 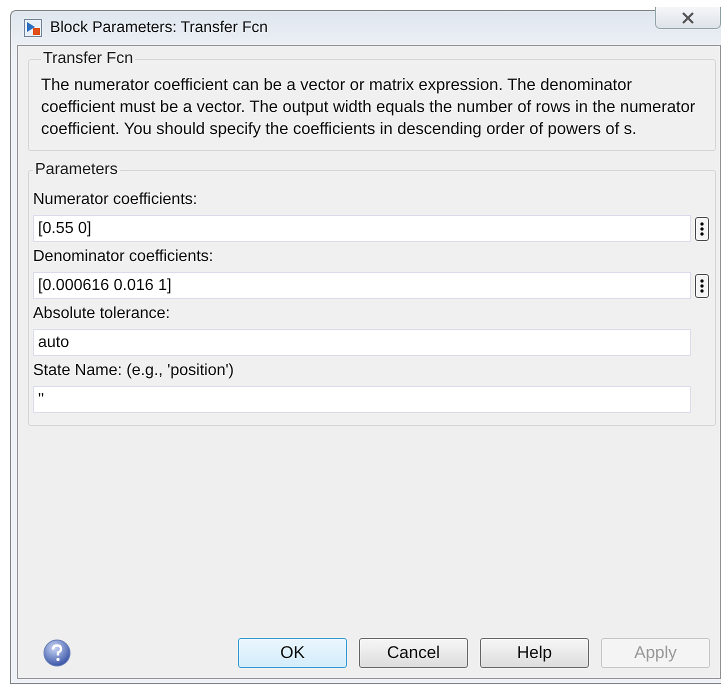 I want to click on input-field: auto, so click(x=362, y=342).